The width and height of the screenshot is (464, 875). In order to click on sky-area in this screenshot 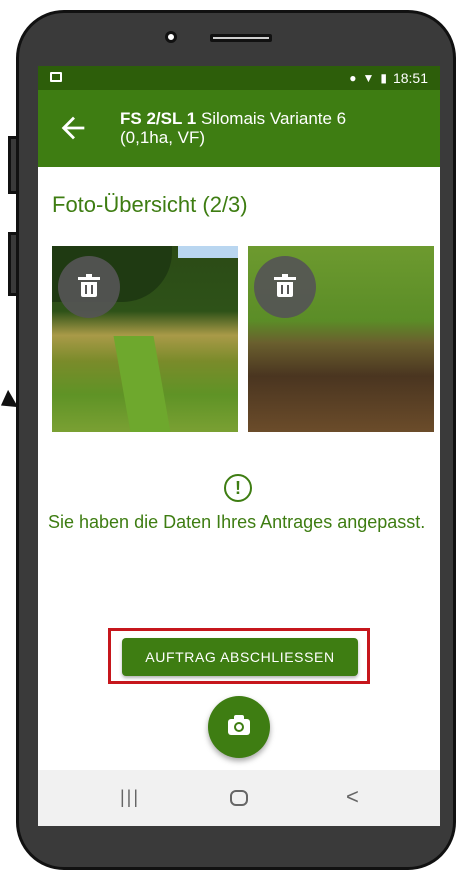, I will do `click(208, 252)`.